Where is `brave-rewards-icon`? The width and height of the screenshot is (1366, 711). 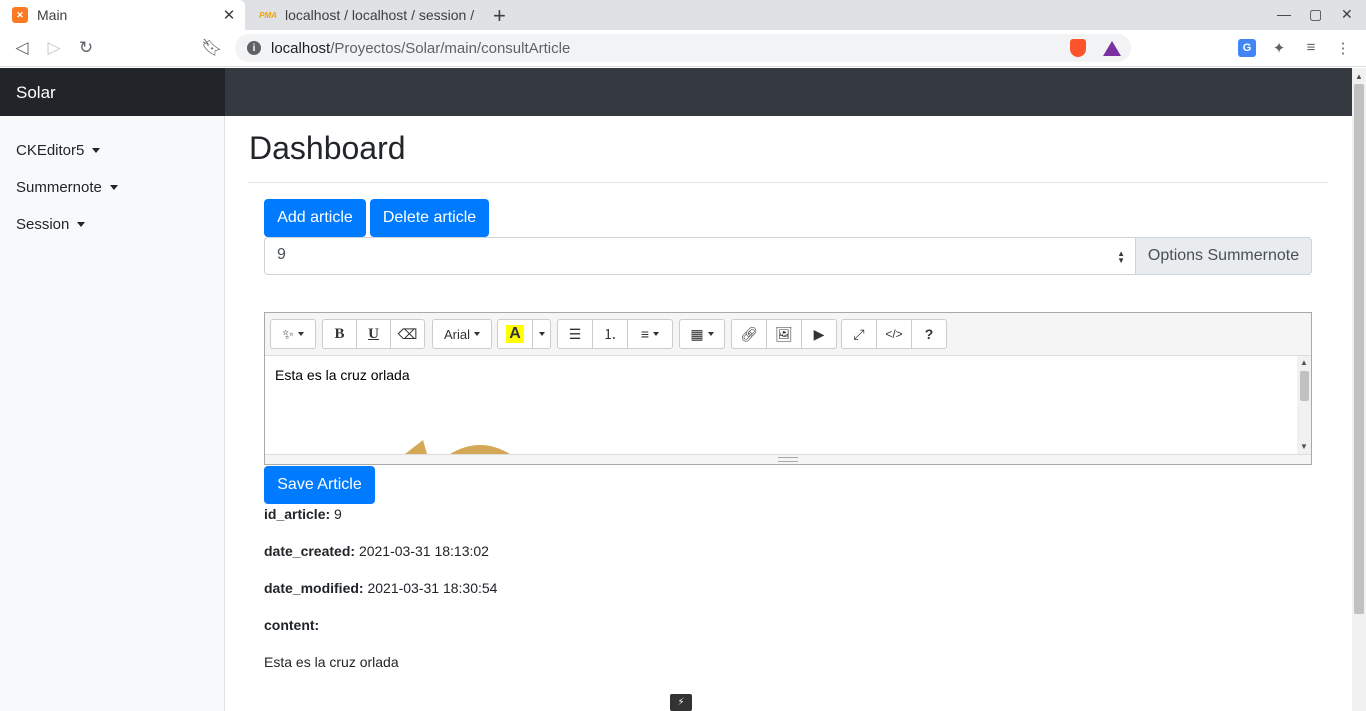
brave-rewards-icon is located at coordinates (1112, 48).